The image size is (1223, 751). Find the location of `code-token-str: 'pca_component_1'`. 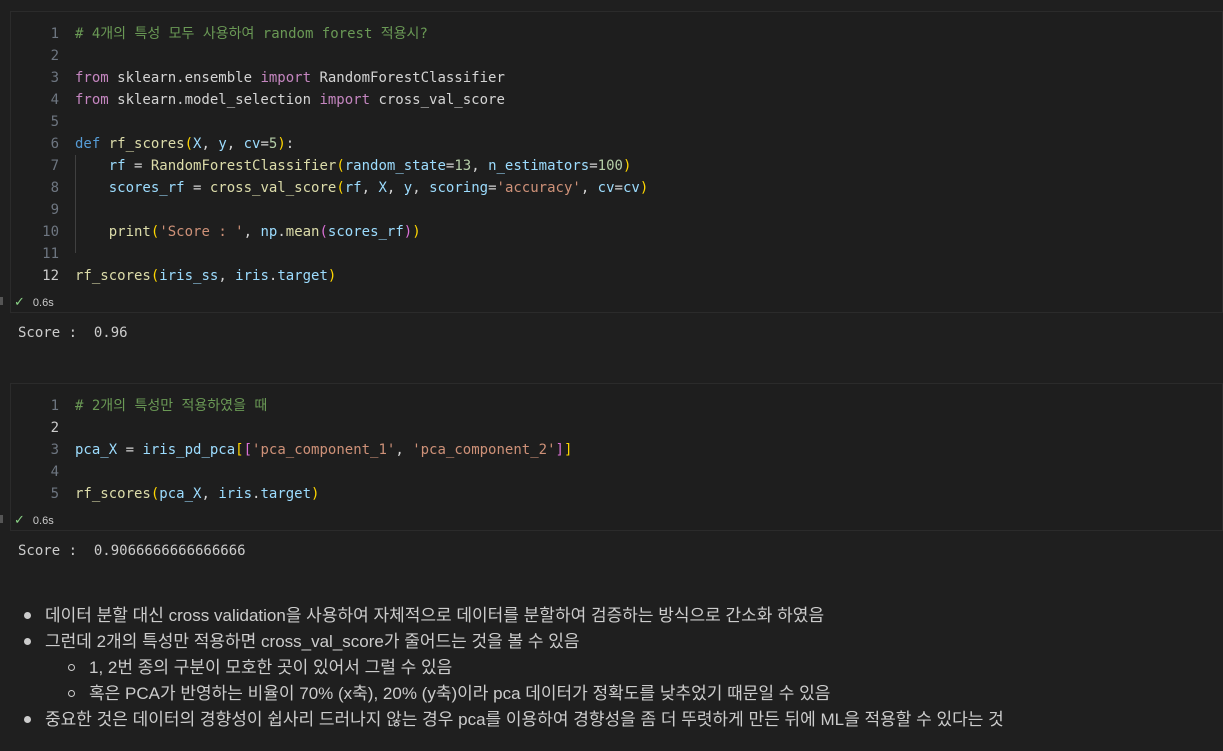

code-token-str: 'pca_component_1' is located at coordinates (324, 450).